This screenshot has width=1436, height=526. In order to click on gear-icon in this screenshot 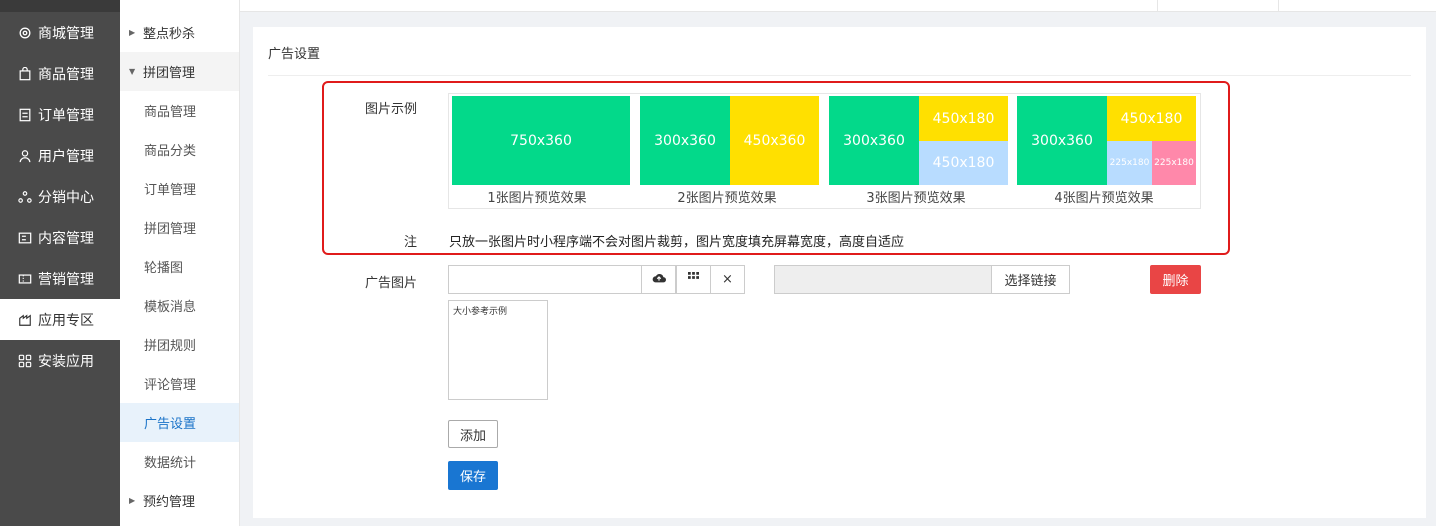, I will do `click(25, 33)`.